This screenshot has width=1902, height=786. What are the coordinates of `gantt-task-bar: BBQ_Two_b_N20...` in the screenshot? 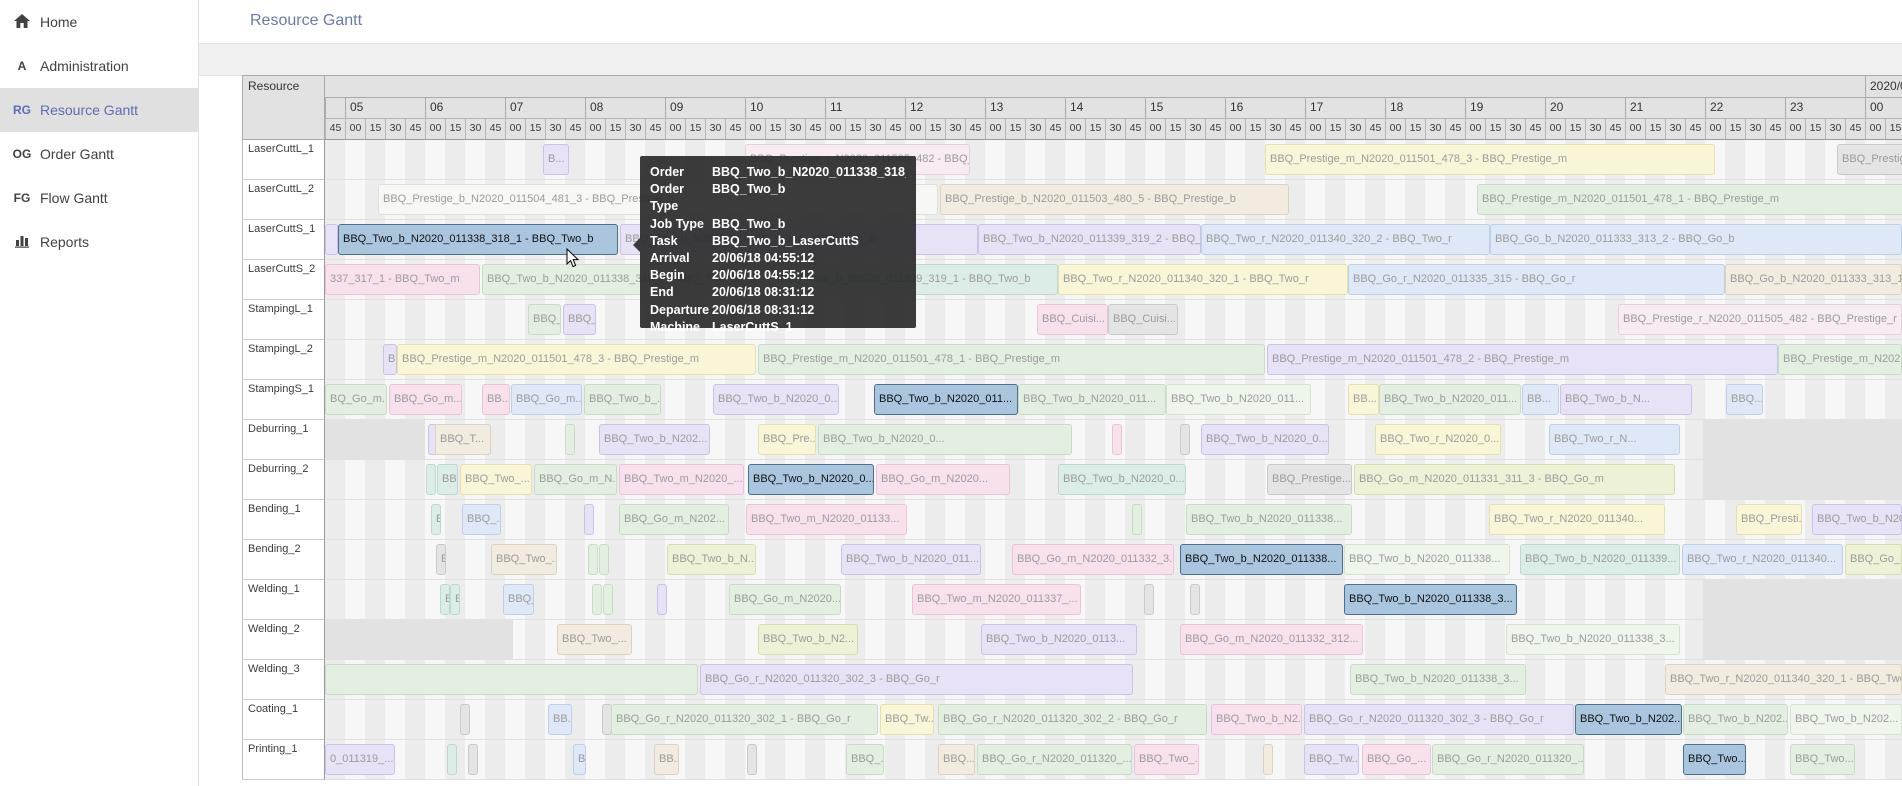 It's located at (1857, 519).